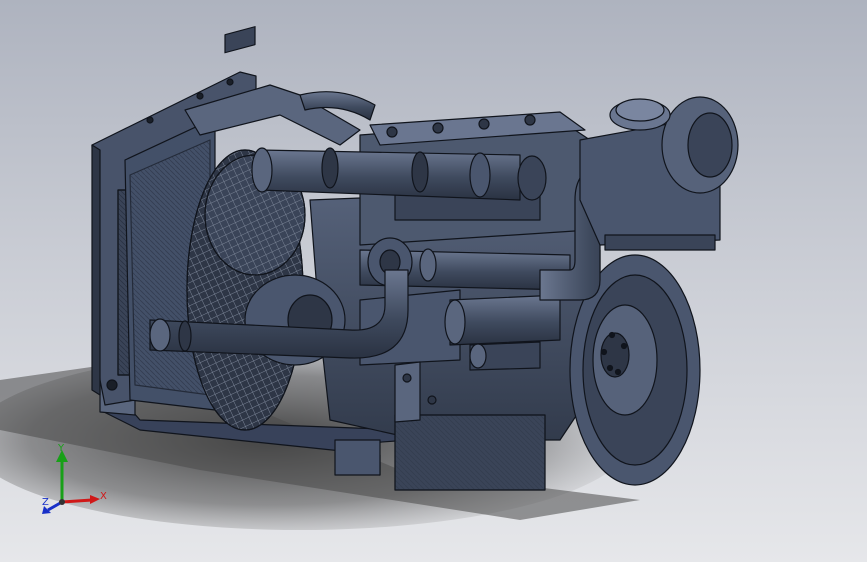 Image resolution: width=867 pixels, height=562 pixels. Describe the element at coordinates (95, 499) in the screenshot. I see `triad-x-arrow` at that location.